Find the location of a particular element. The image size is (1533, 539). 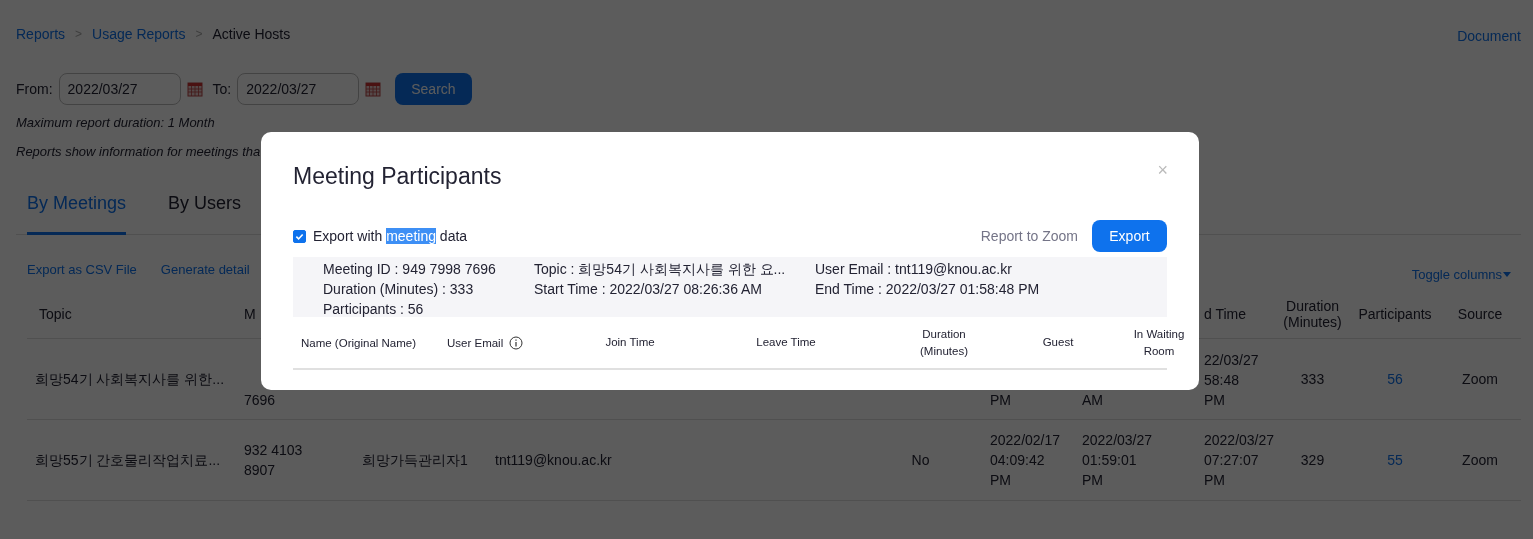

participants-link: 56 is located at coordinates (1395, 379).